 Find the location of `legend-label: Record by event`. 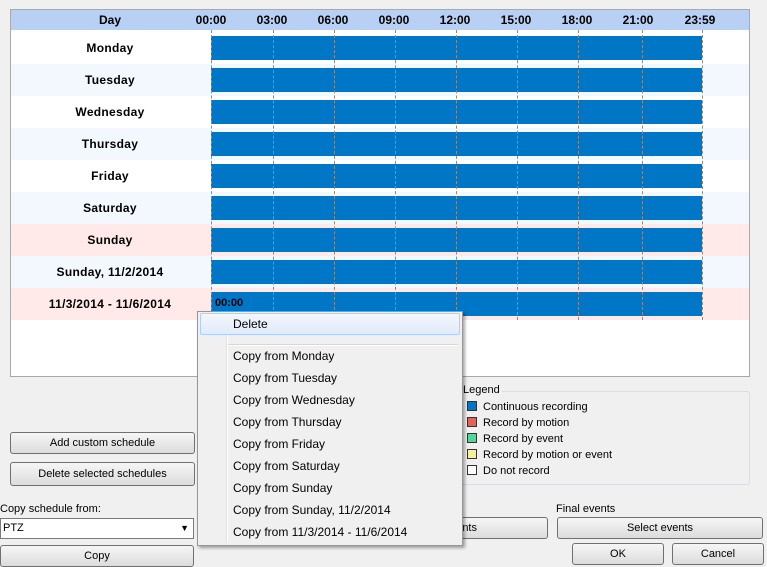

legend-label: Record by event is located at coordinates (523, 439).